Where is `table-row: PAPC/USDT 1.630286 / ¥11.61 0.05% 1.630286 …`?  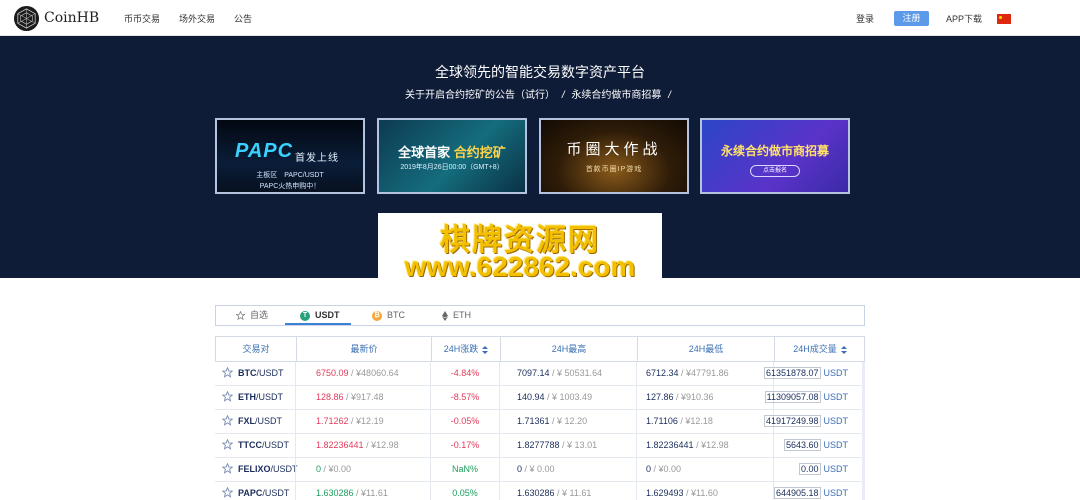
table-row: PAPC/USDT 1.630286 / ¥11.61 0.05% 1.630286 … is located at coordinates (540, 491).